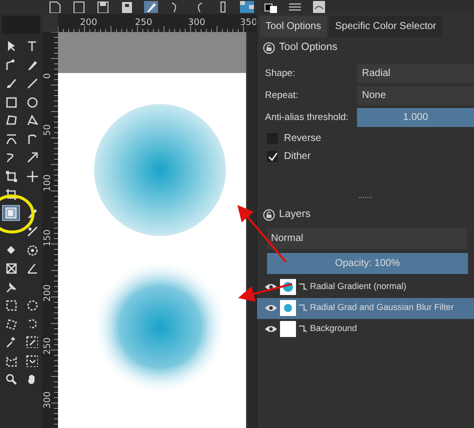 The width and height of the screenshot is (474, 428). What do you see at coordinates (32, 250) in the screenshot?
I see `pattern-fill-icon` at bounding box center [32, 250].